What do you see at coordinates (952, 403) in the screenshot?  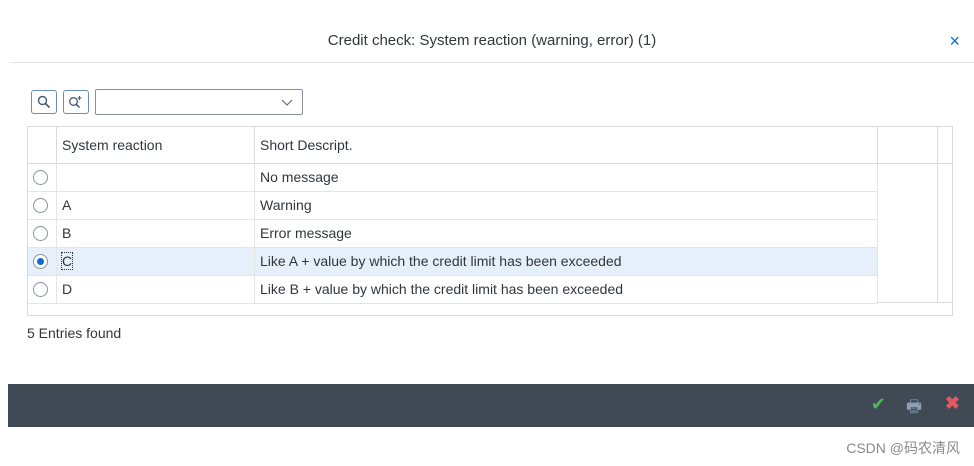 I see `cancel-icon: ✖` at bounding box center [952, 403].